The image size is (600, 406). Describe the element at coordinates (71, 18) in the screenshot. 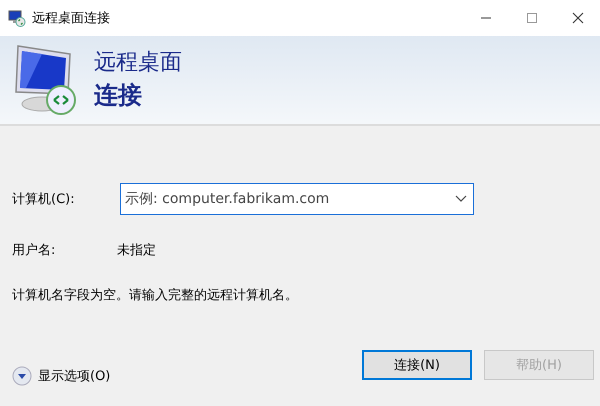

I see `window-title: 远程桌面连接` at that location.